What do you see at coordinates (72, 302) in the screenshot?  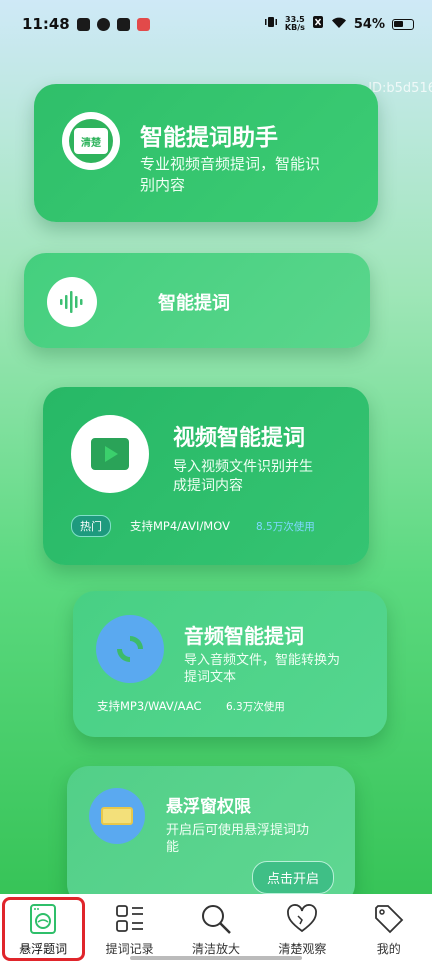 I see `sound-wave-icon` at bounding box center [72, 302].